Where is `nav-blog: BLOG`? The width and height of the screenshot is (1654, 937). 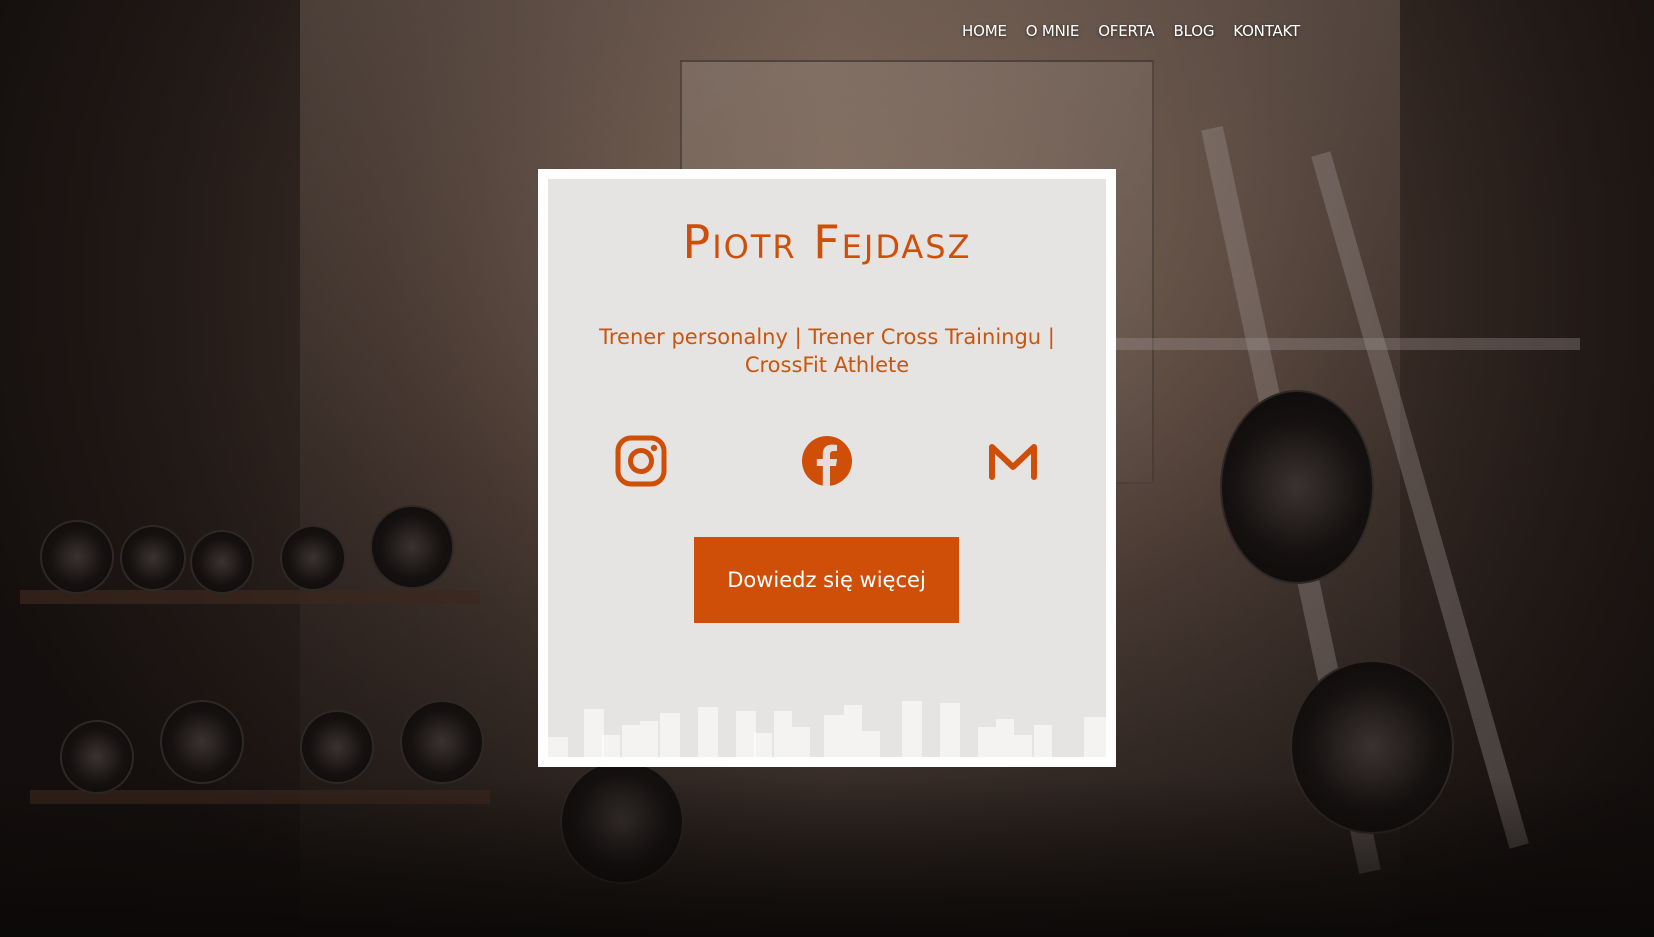
nav-blog: BLOG is located at coordinates (1194, 31).